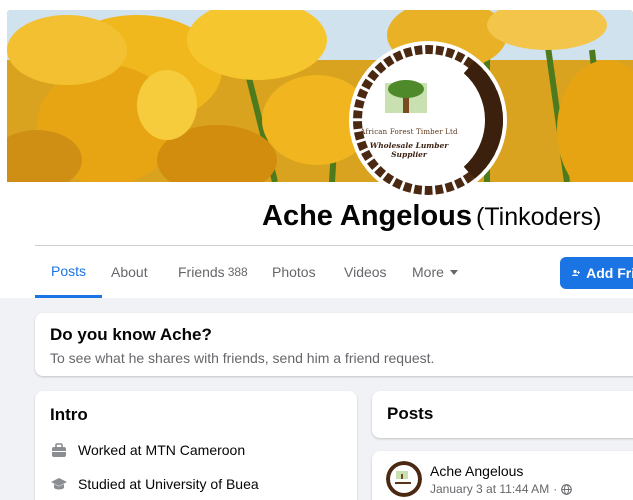  I want to click on add-friend-button: Add Friend, so click(596, 273).